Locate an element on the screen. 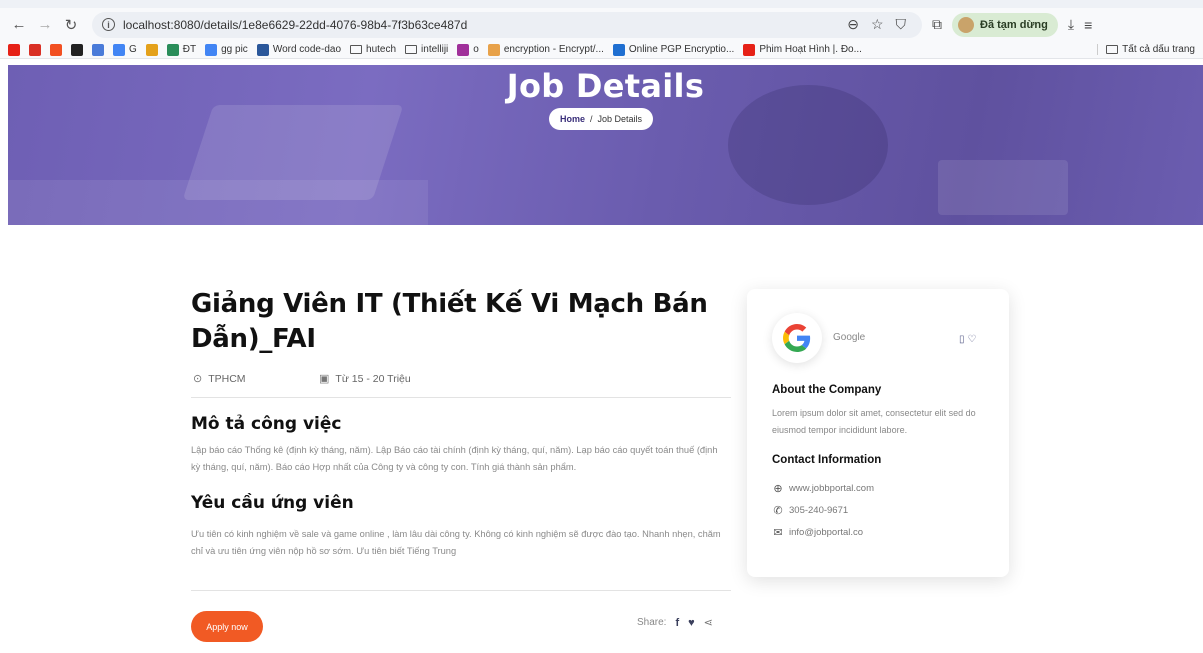  contact-website: ⊕ www.jobbportal.com is located at coordinates (823, 488).